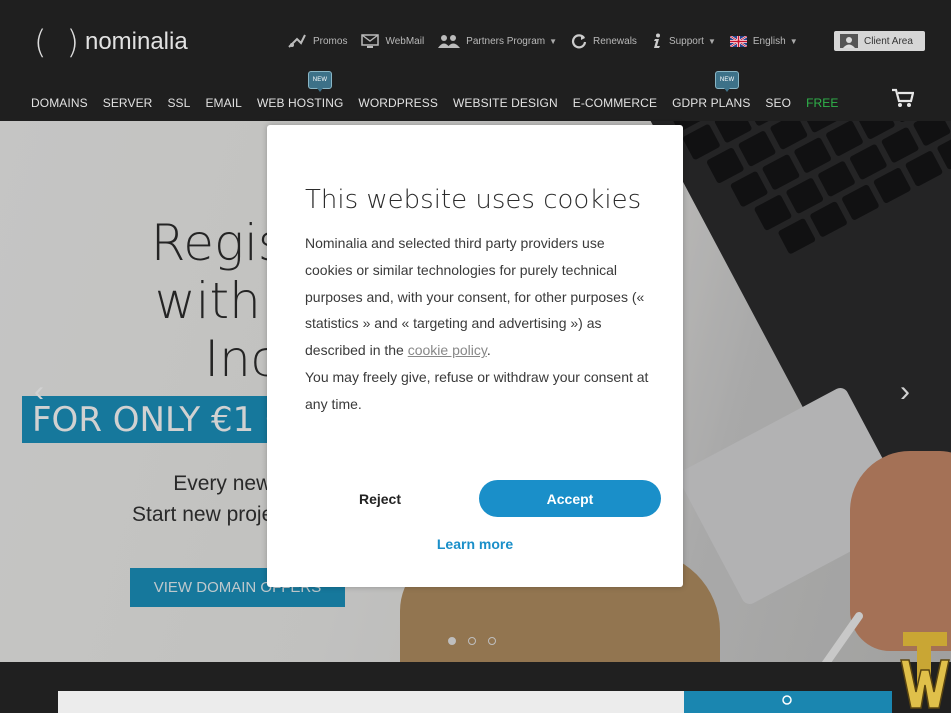  I want to click on promo-icon, so click(297, 41).